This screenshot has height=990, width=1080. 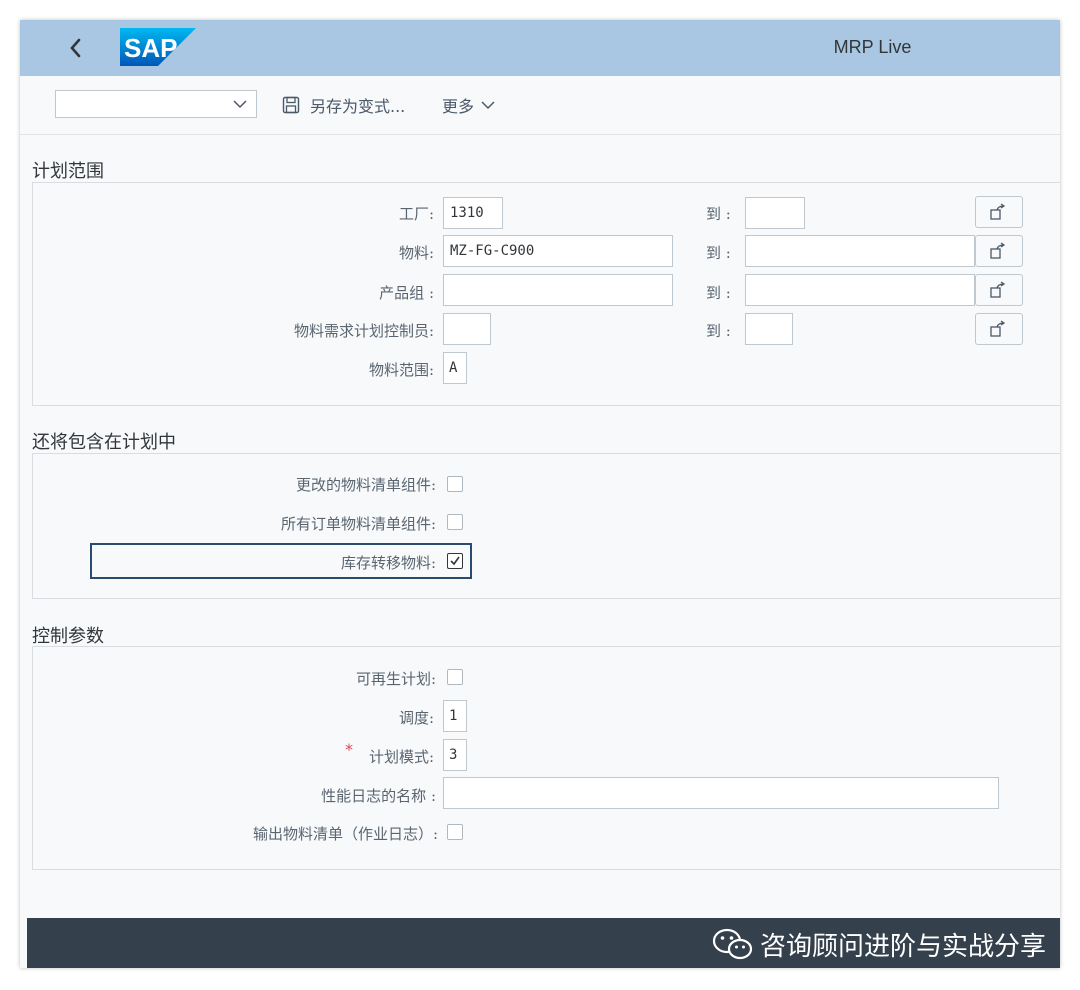 I want to click on section-title-control-params: 控制参数, so click(x=68, y=636).